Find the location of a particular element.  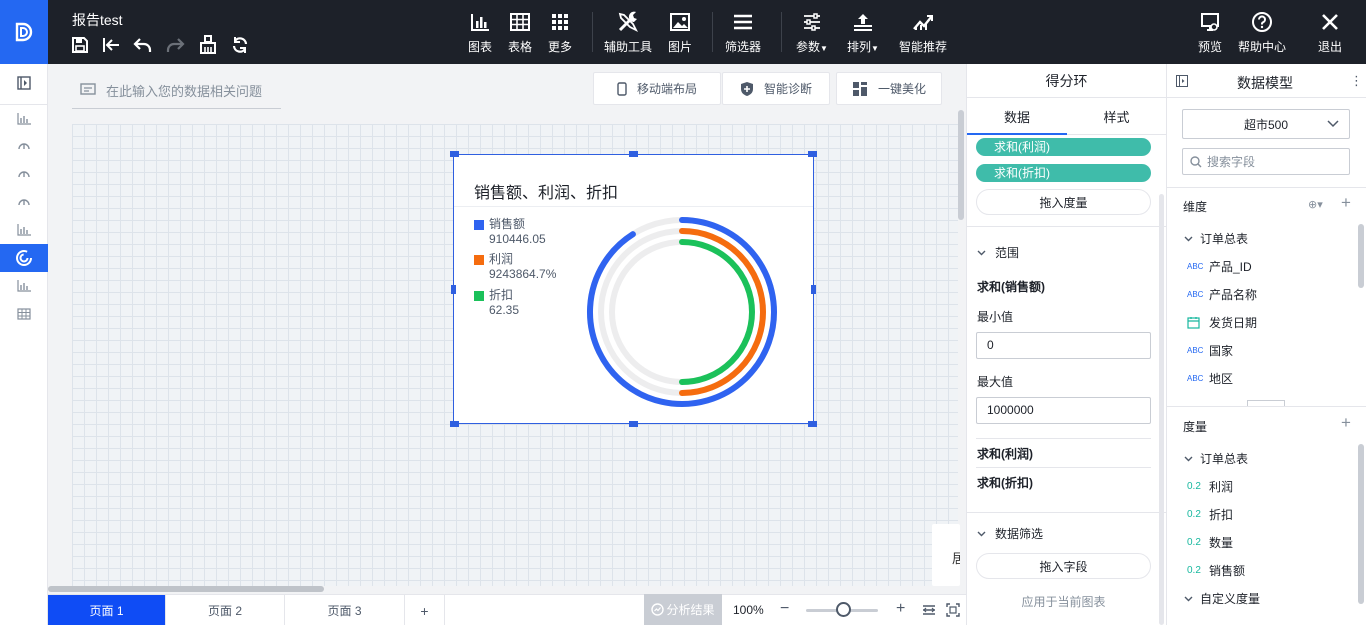

save-icon is located at coordinates (80, 45).